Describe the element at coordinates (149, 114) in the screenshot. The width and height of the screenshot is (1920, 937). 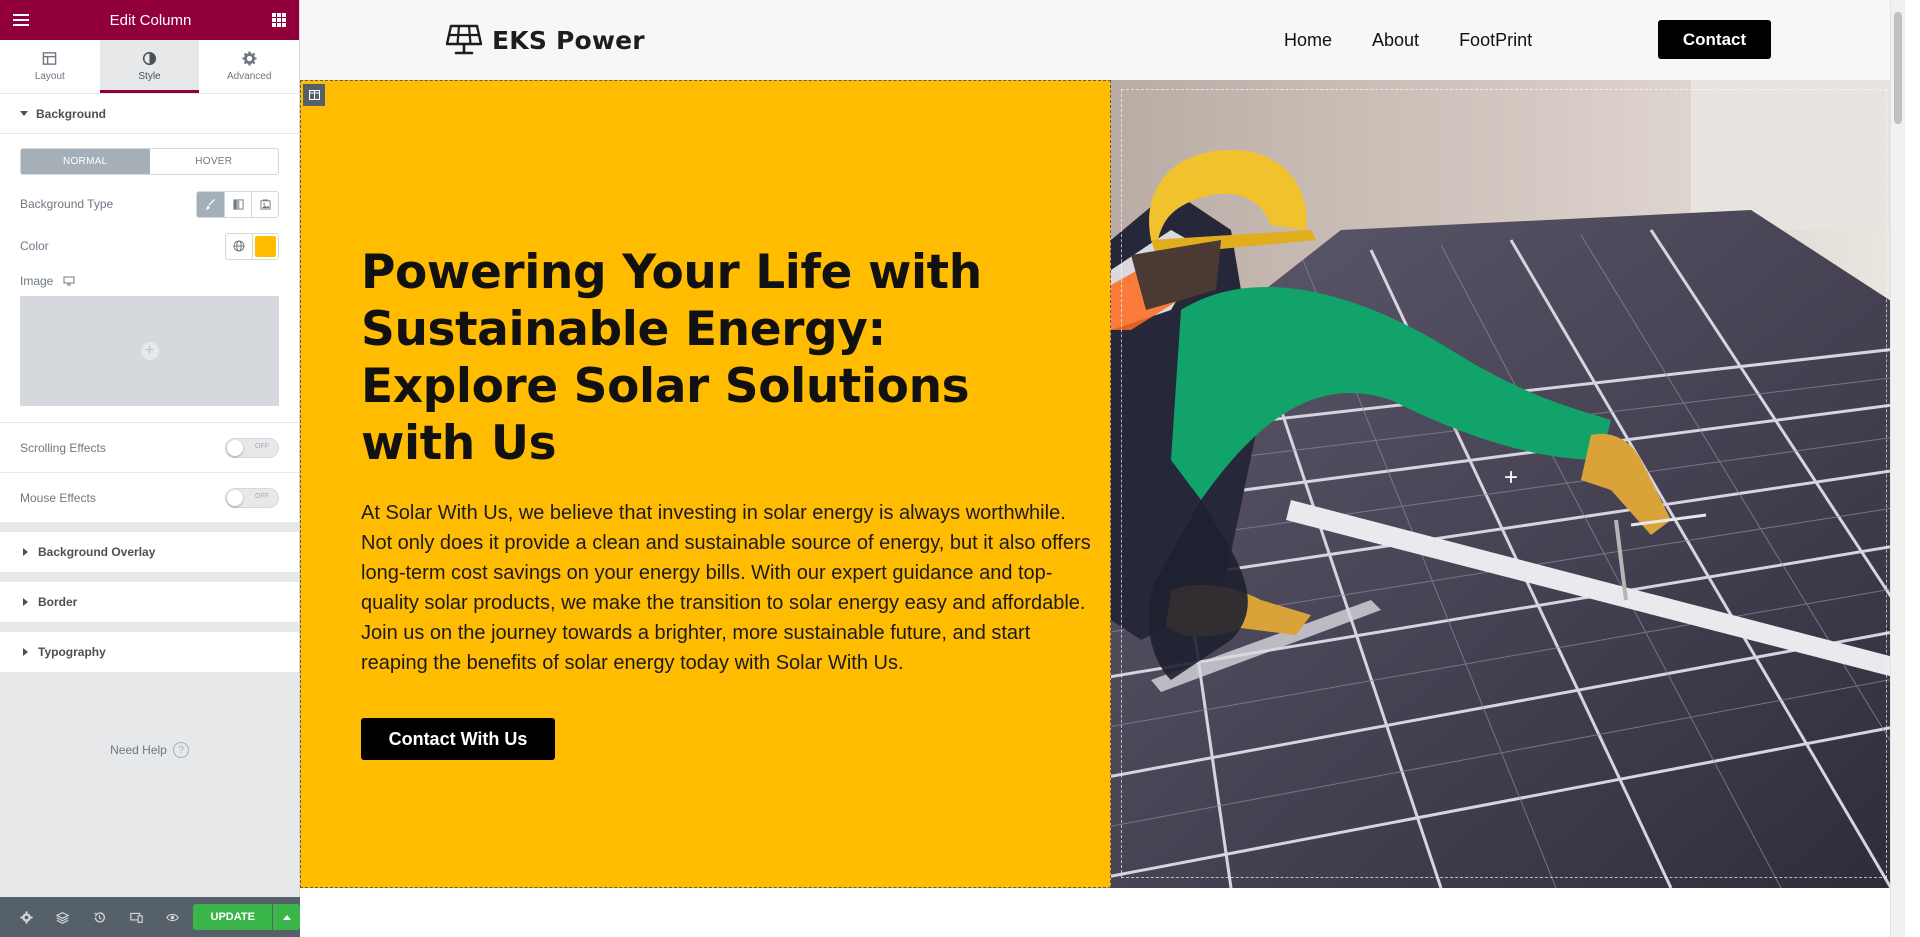
I see `background-section-toggle: Background` at that location.